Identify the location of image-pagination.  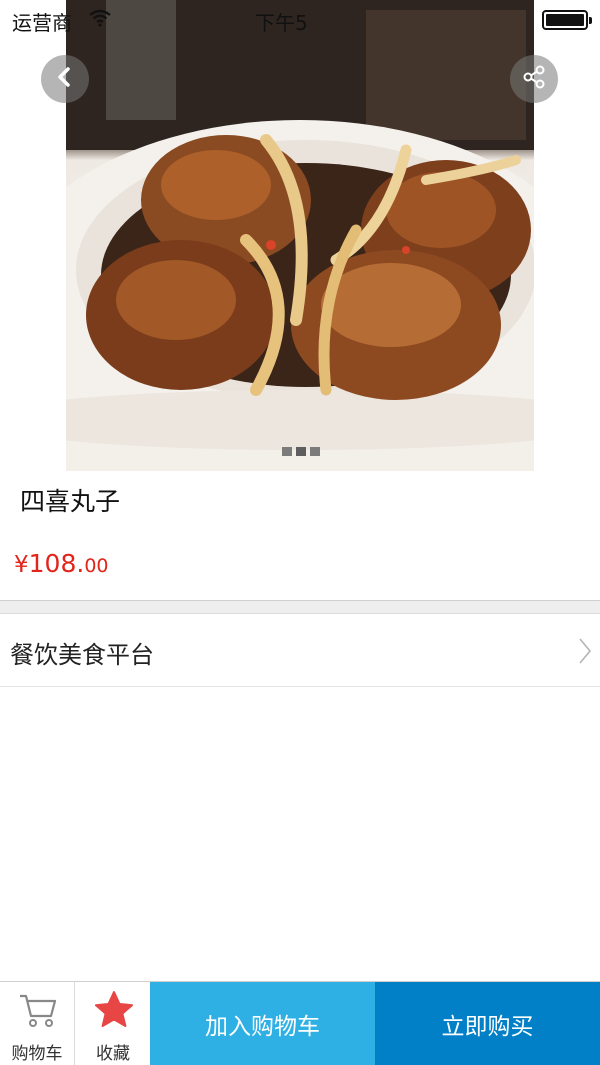
(301, 451).